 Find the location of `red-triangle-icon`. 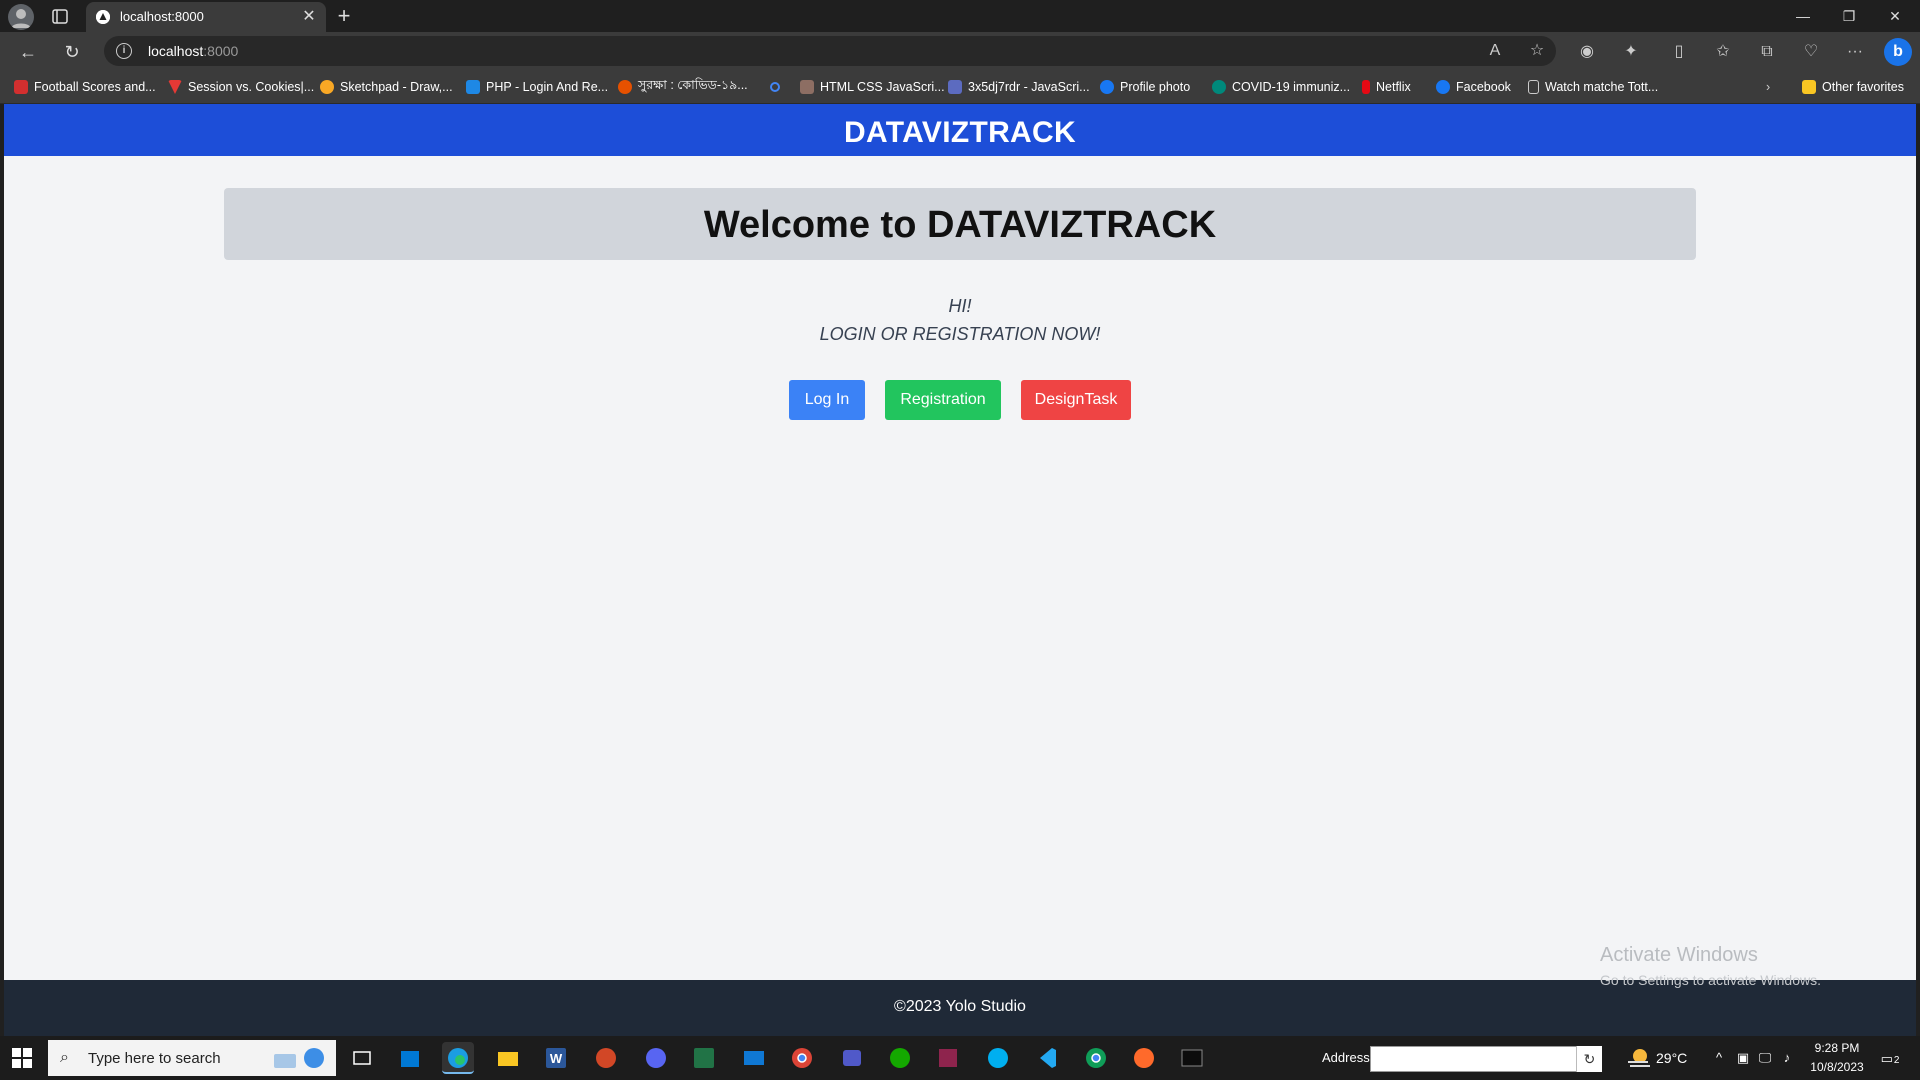

red-triangle-icon is located at coordinates (175, 87).